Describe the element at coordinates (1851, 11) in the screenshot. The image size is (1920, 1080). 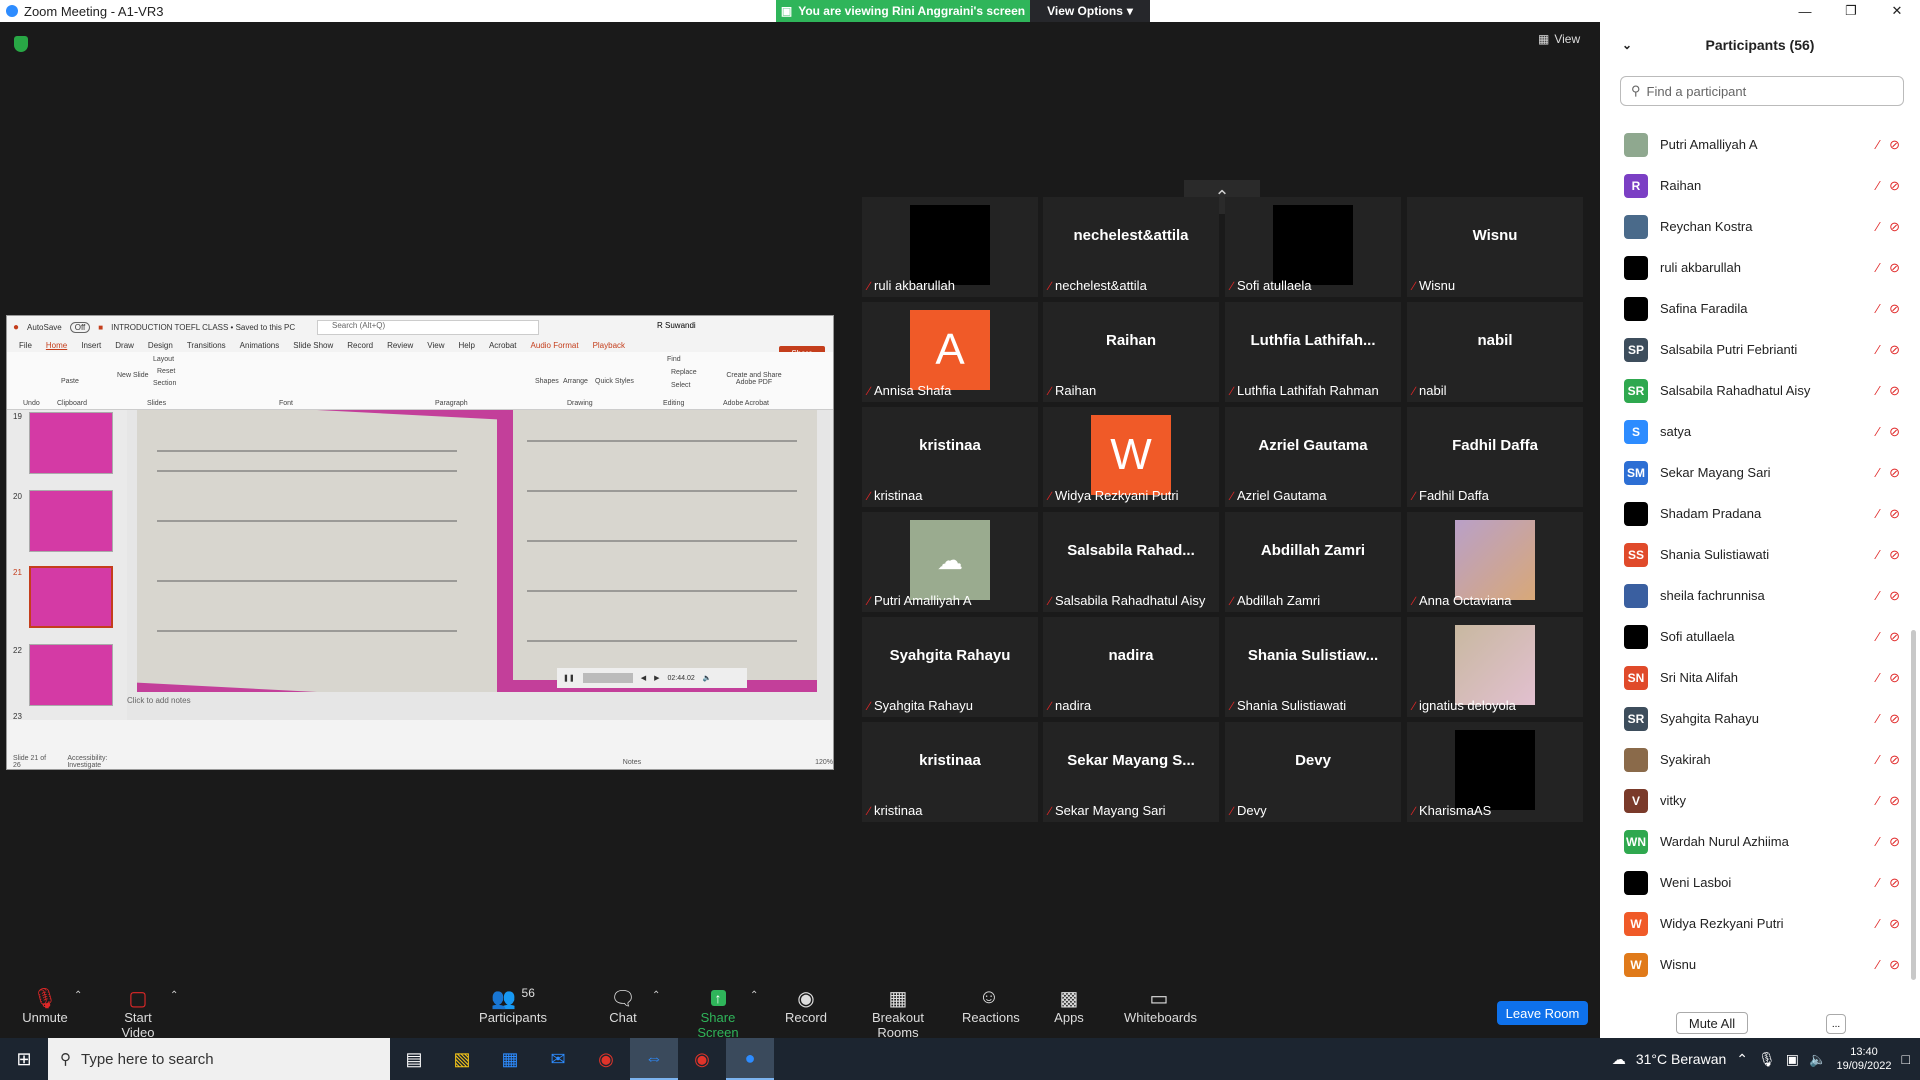
I see `restore-button: ❐` at that location.